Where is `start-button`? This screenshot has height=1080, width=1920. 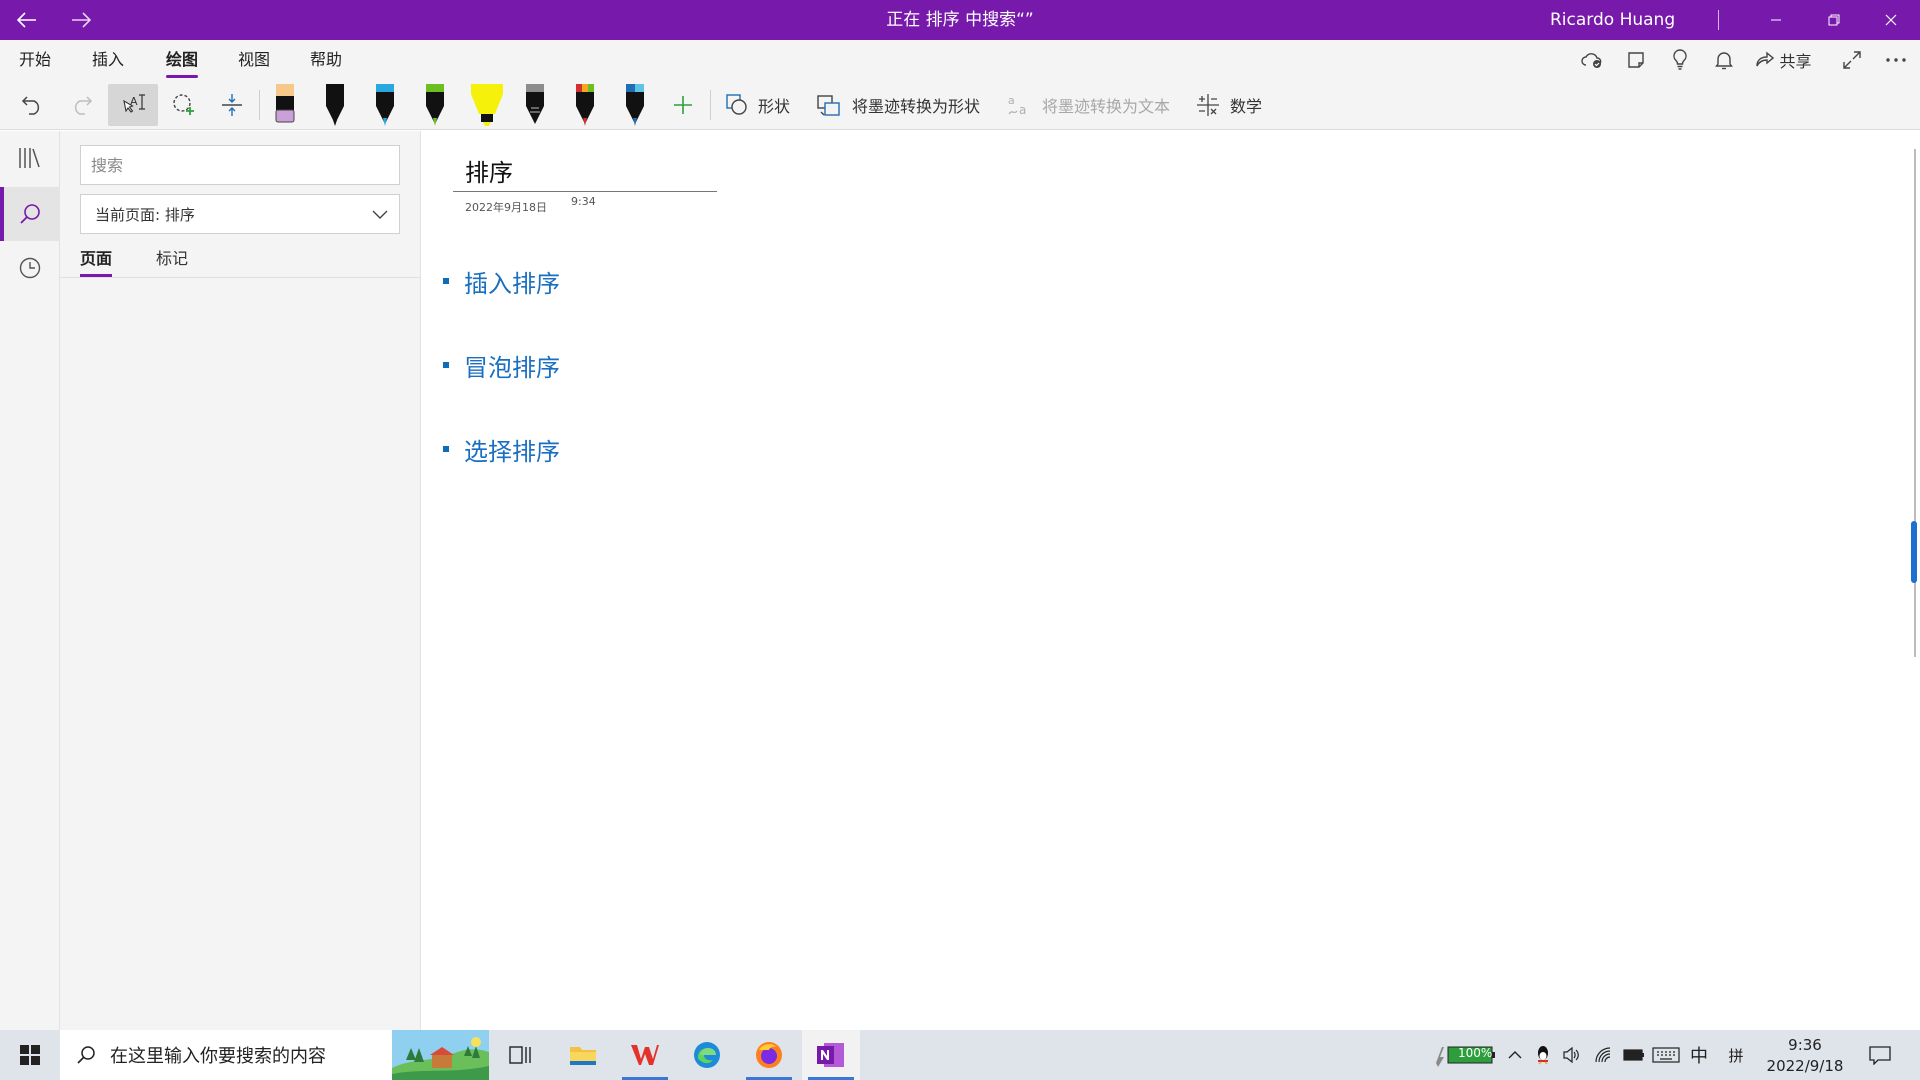 start-button is located at coordinates (30, 1055).